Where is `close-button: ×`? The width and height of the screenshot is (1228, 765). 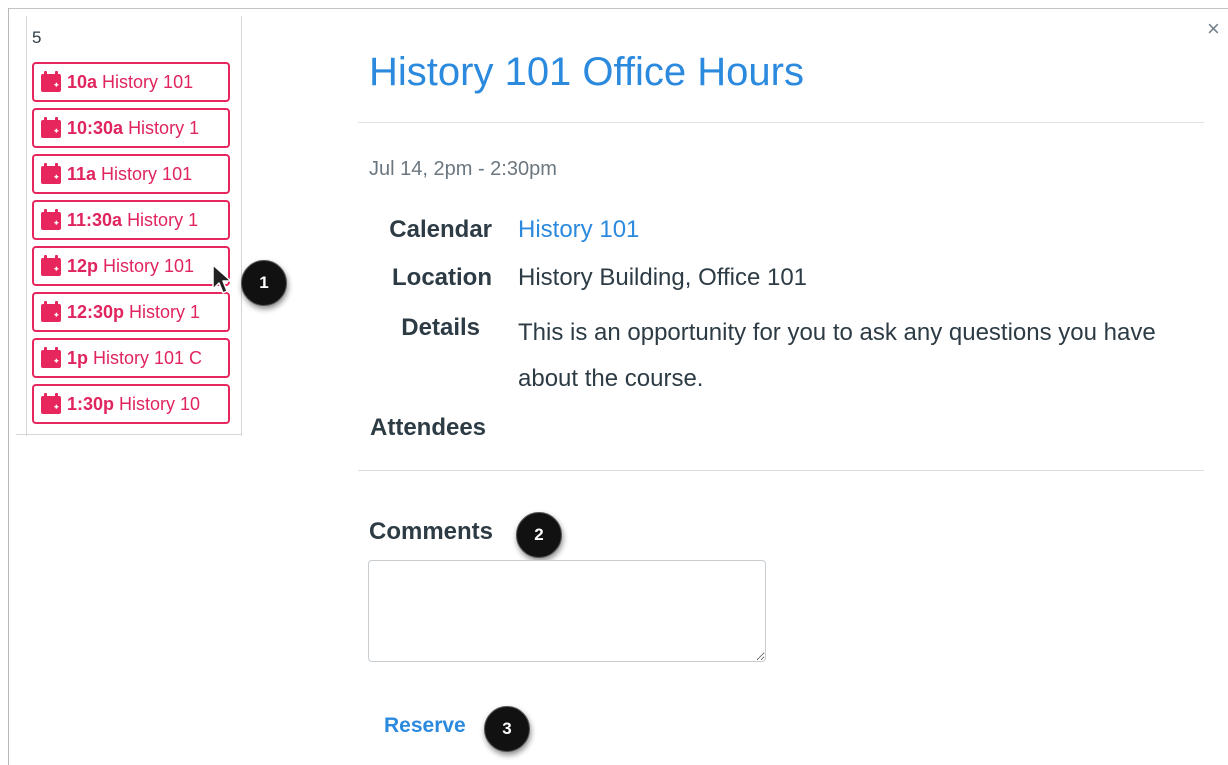 close-button: × is located at coordinates (1213, 29).